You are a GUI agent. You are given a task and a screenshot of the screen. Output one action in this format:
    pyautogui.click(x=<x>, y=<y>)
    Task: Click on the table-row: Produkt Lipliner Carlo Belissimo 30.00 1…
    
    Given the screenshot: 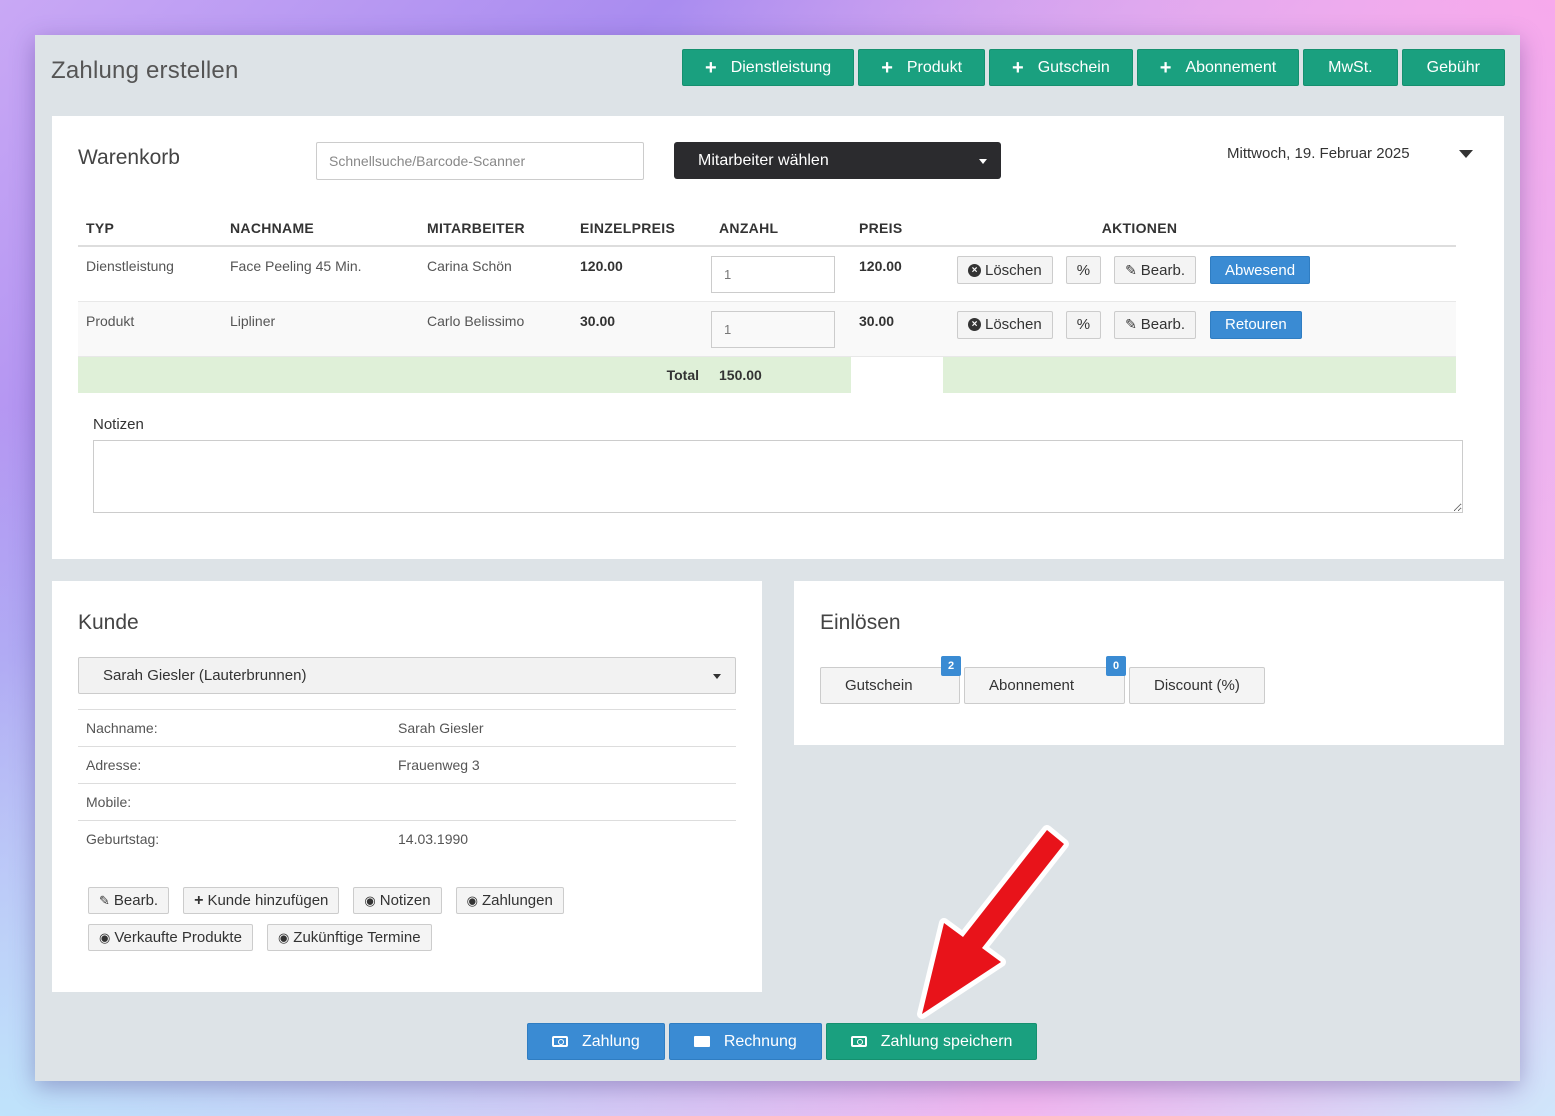 What is the action you would take?
    pyautogui.click(x=767, y=328)
    